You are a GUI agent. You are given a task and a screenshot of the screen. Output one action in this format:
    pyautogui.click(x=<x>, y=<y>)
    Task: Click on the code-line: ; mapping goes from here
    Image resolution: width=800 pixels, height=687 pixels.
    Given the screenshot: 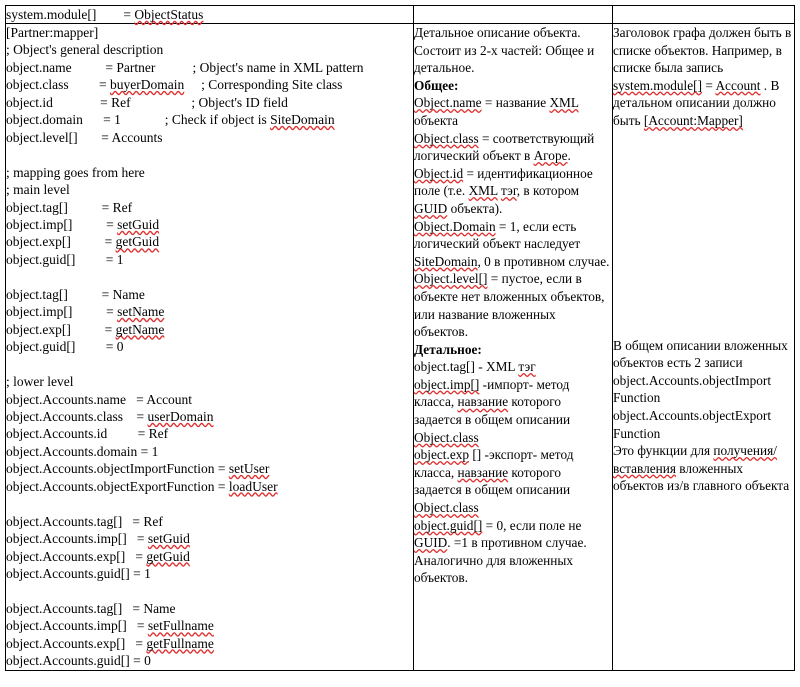 What is the action you would take?
    pyautogui.click(x=75, y=172)
    